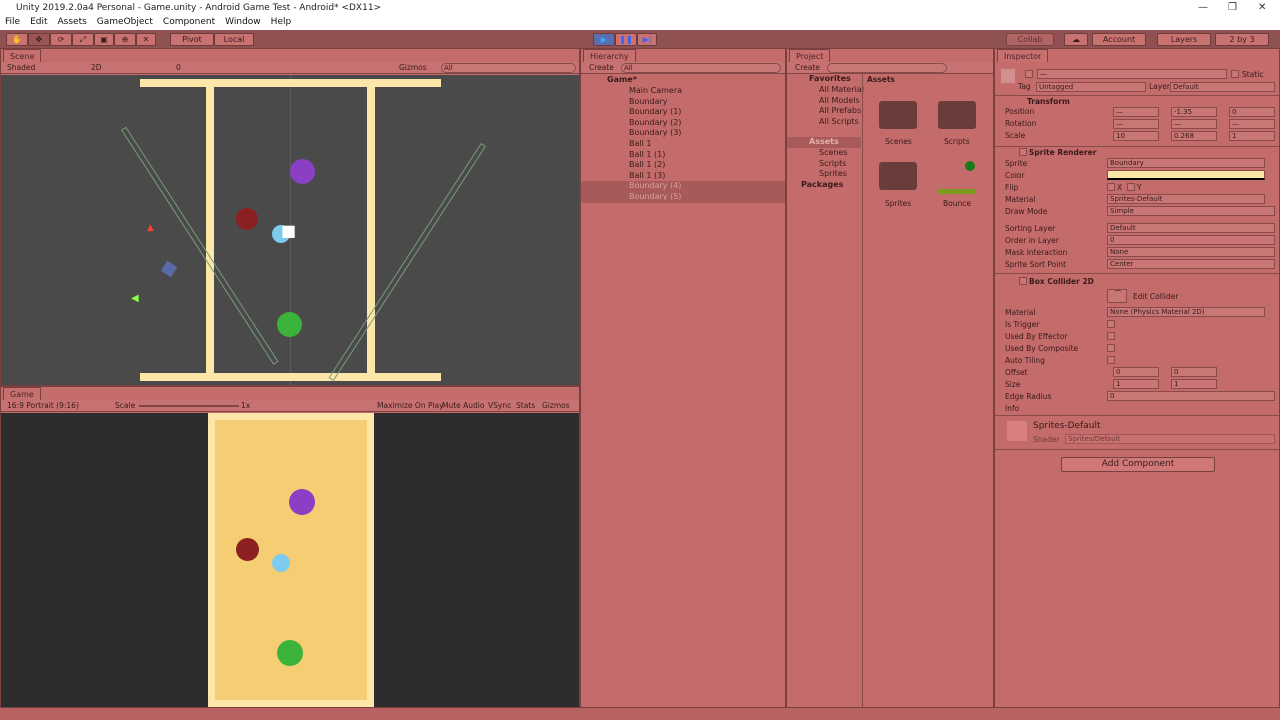 Image resolution: width=1280 pixels, height=720 pixels. What do you see at coordinates (683, 80) in the screenshot?
I see `scene-root: Game*` at bounding box center [683, 80].